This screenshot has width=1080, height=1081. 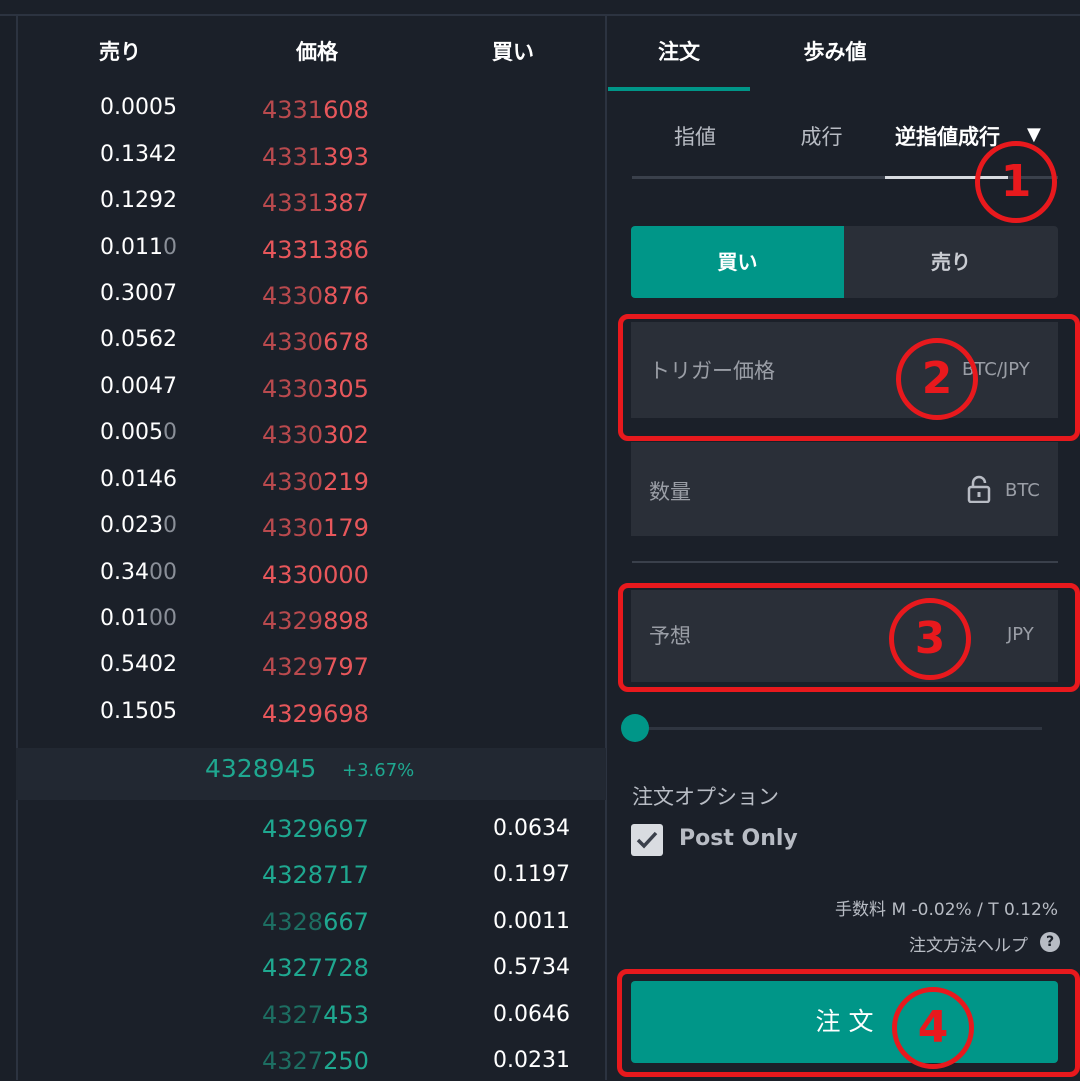 I want to click on bid-quantity: 0.0646, so click(x=531, y=1014).